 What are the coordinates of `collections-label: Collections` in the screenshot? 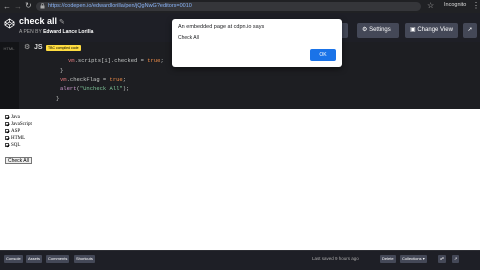 It's located at (412, 258).